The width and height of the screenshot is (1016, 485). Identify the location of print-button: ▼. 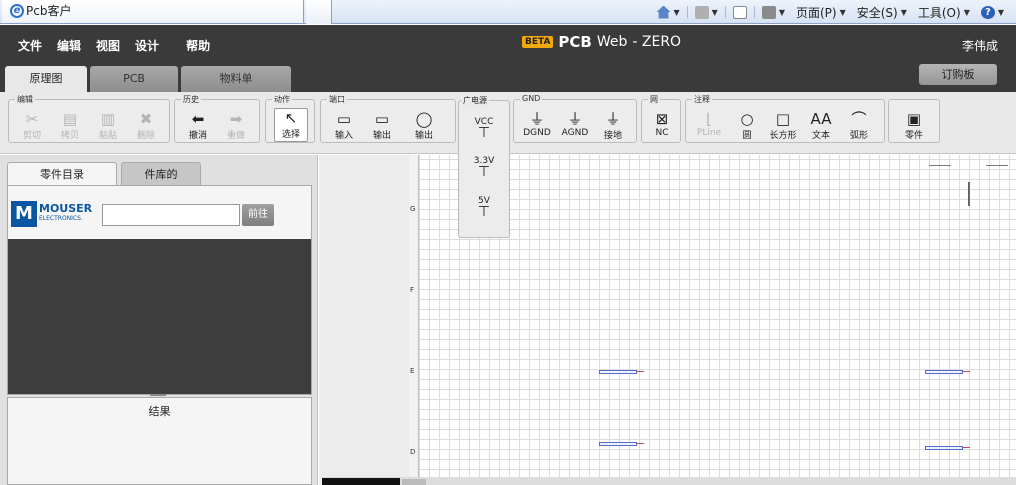
(773, 12).